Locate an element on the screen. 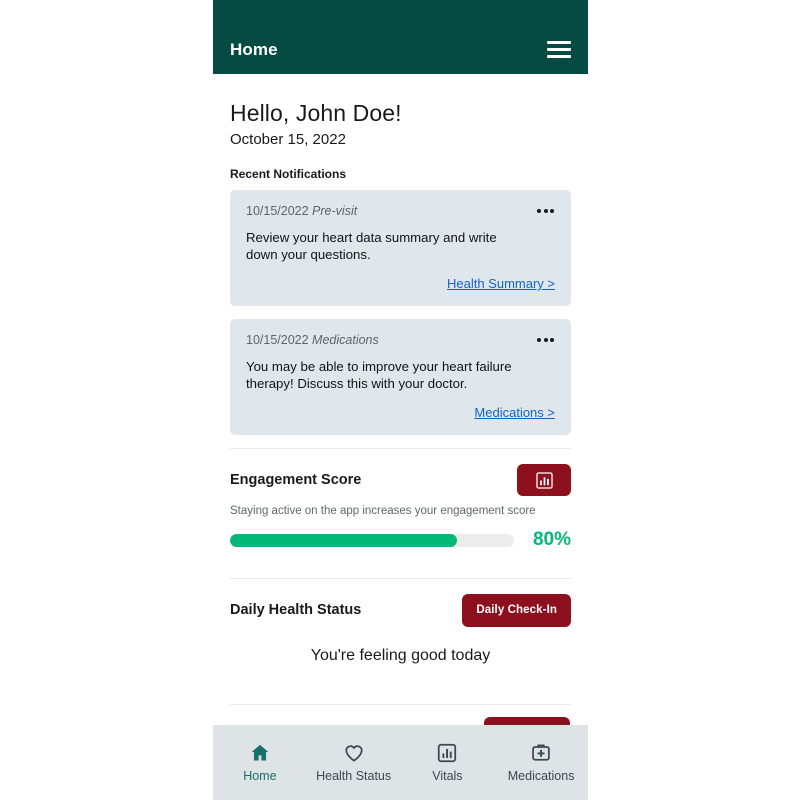 The width and height of the screenshot is (800, 800). bottom-navigation-bar: Home Health Status Vitals Medications is located at coordinates (400, 762).